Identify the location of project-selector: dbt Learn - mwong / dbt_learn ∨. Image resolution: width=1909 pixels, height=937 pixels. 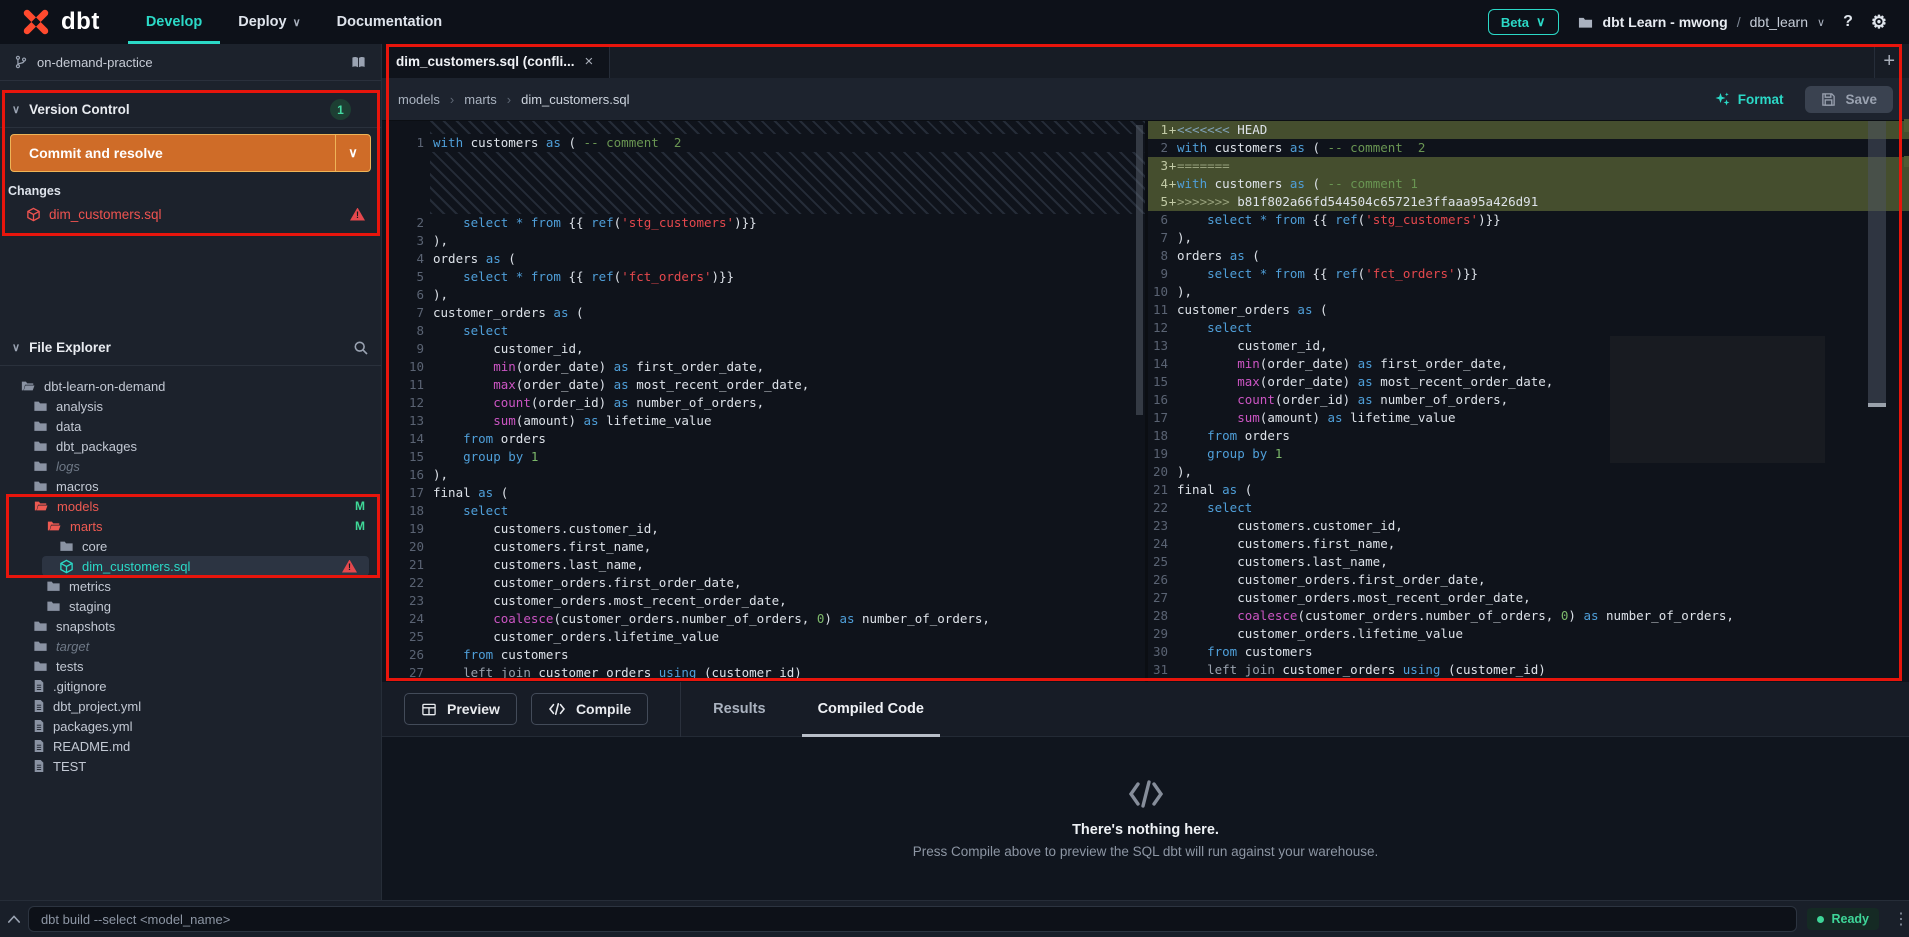
(1701, 22).